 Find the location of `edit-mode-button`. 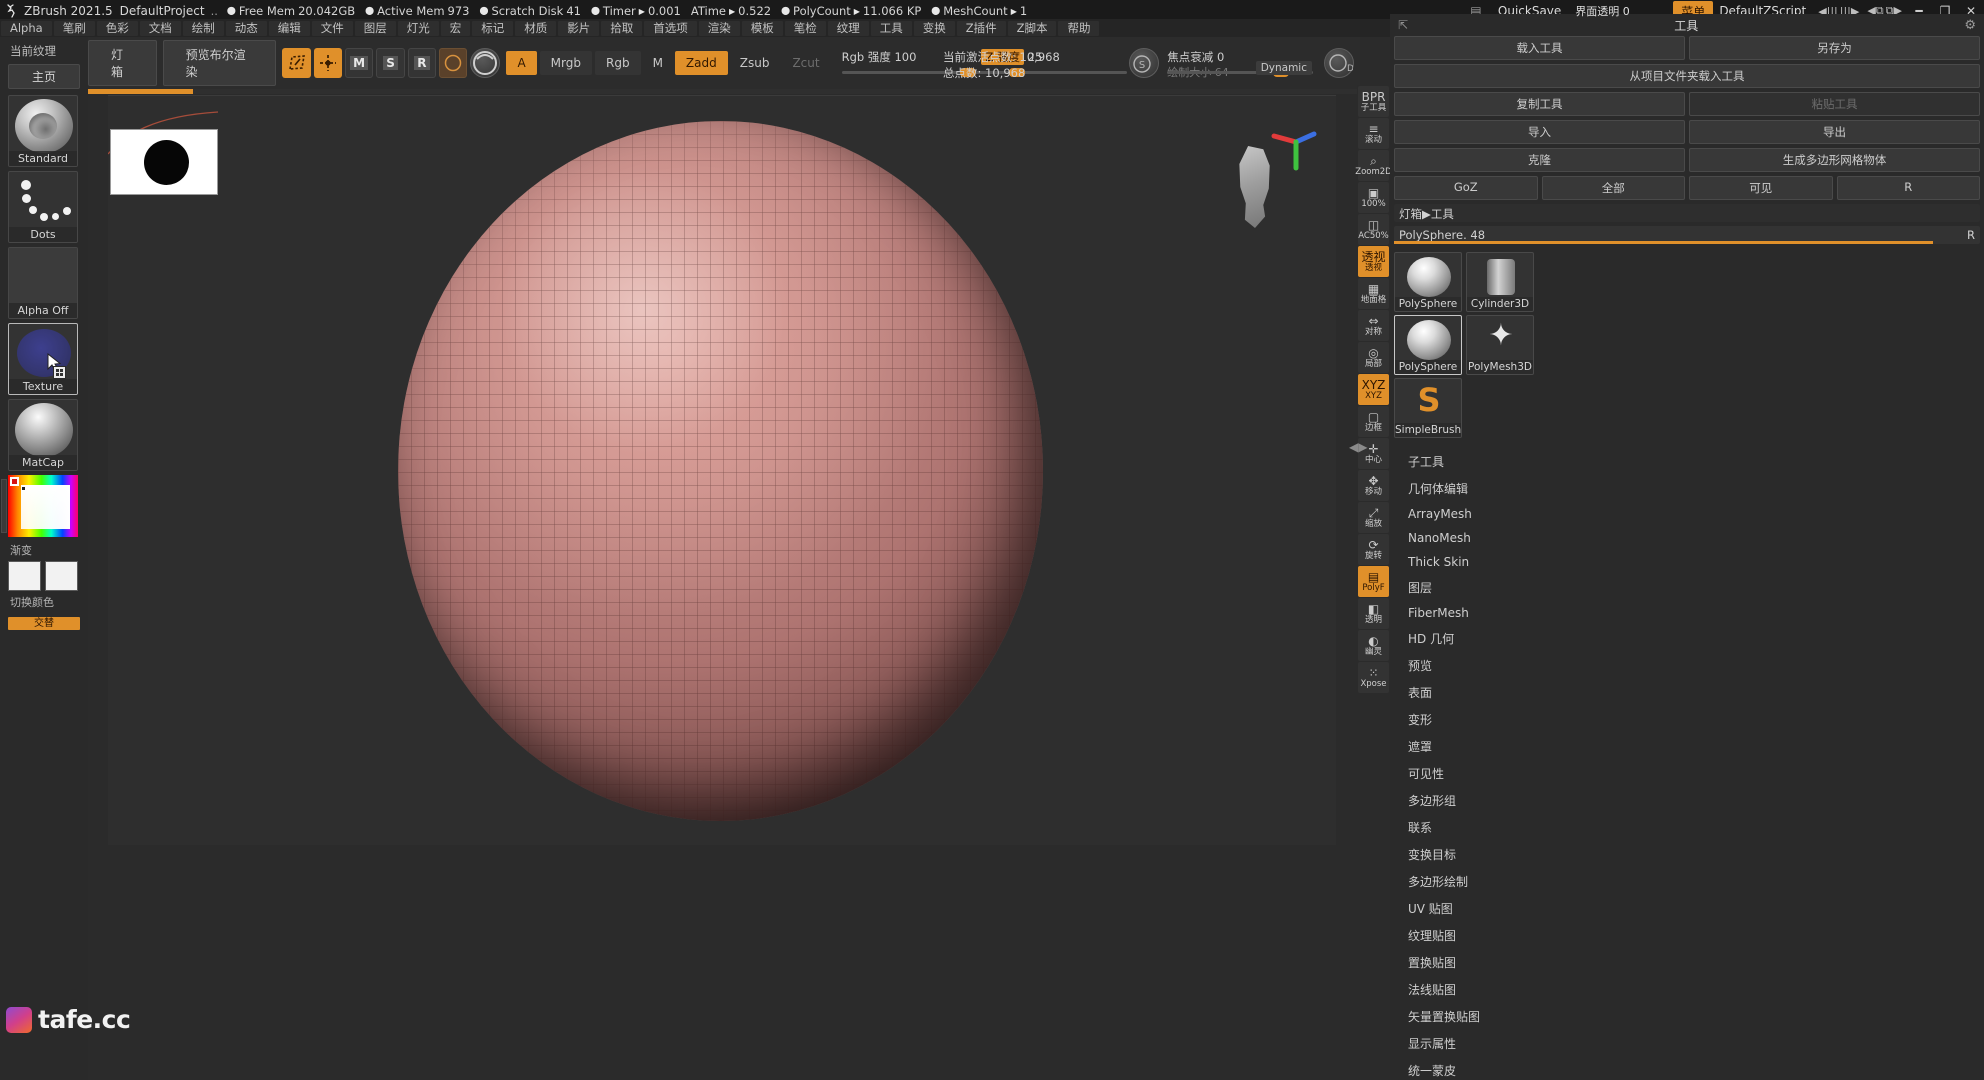

edit-mode-button is located at coordinates (296, 63).